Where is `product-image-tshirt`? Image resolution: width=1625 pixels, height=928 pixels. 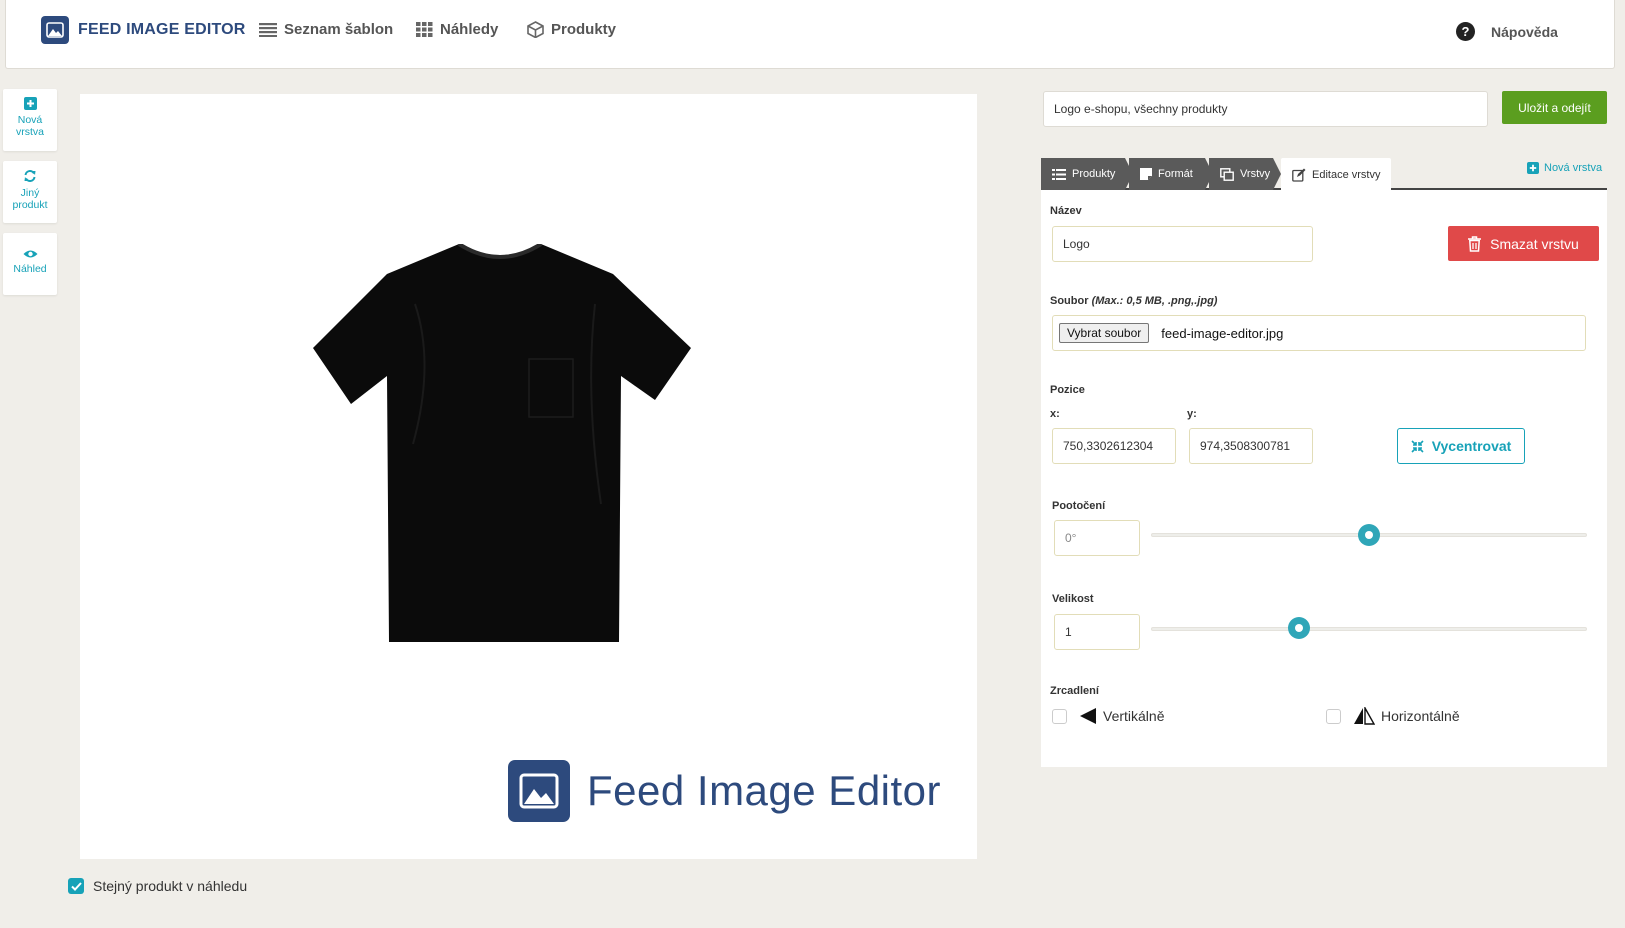 product-image-tshirt is located at coordinates (502, 443).